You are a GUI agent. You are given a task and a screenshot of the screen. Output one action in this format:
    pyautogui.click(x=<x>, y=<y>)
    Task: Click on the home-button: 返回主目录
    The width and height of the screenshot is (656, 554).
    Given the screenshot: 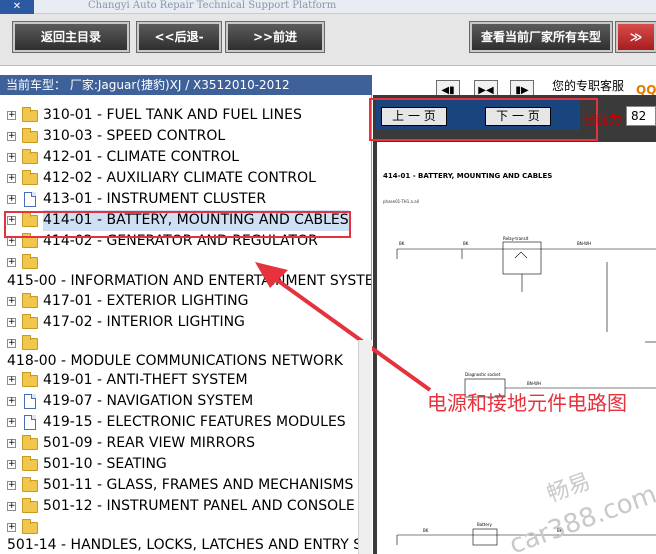 What is the action you would take?
    pyautogui.click(x=71, y=37)
    